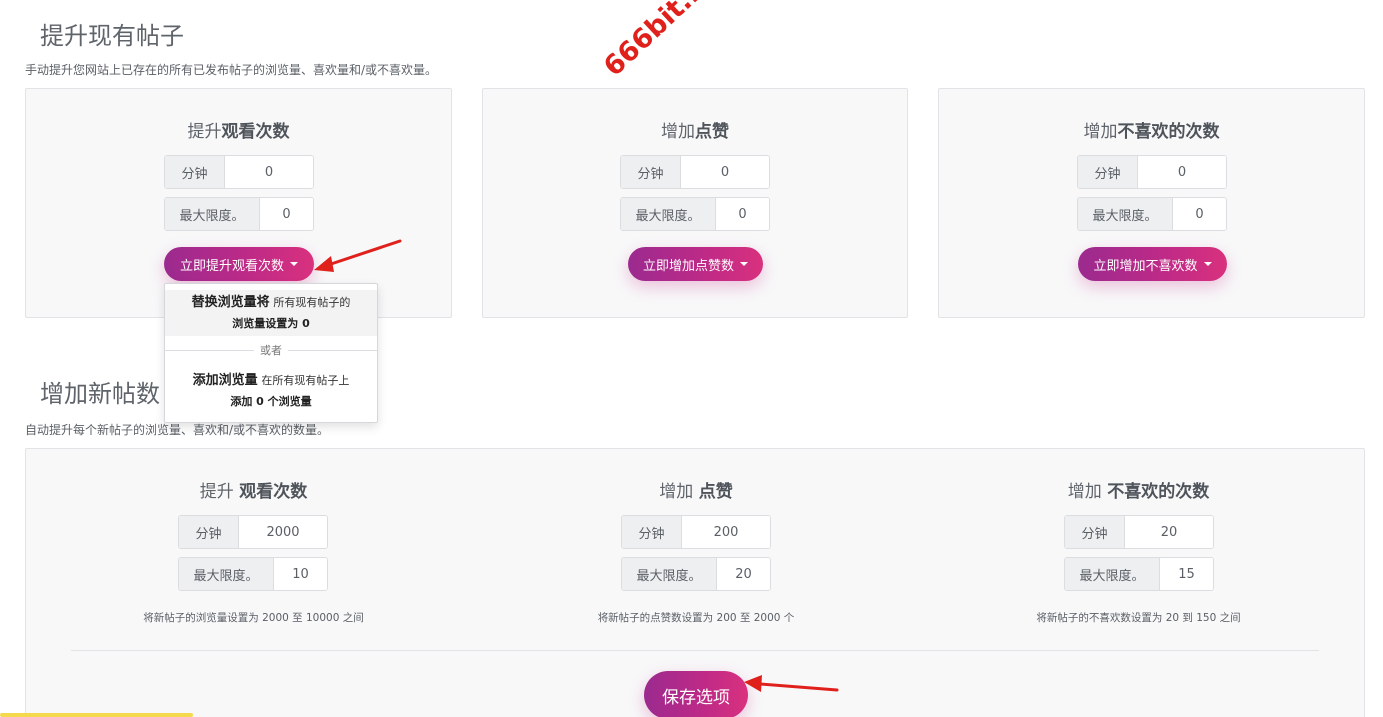  I want to click on section-title-new: 增加新帖数, so click(100, 394).